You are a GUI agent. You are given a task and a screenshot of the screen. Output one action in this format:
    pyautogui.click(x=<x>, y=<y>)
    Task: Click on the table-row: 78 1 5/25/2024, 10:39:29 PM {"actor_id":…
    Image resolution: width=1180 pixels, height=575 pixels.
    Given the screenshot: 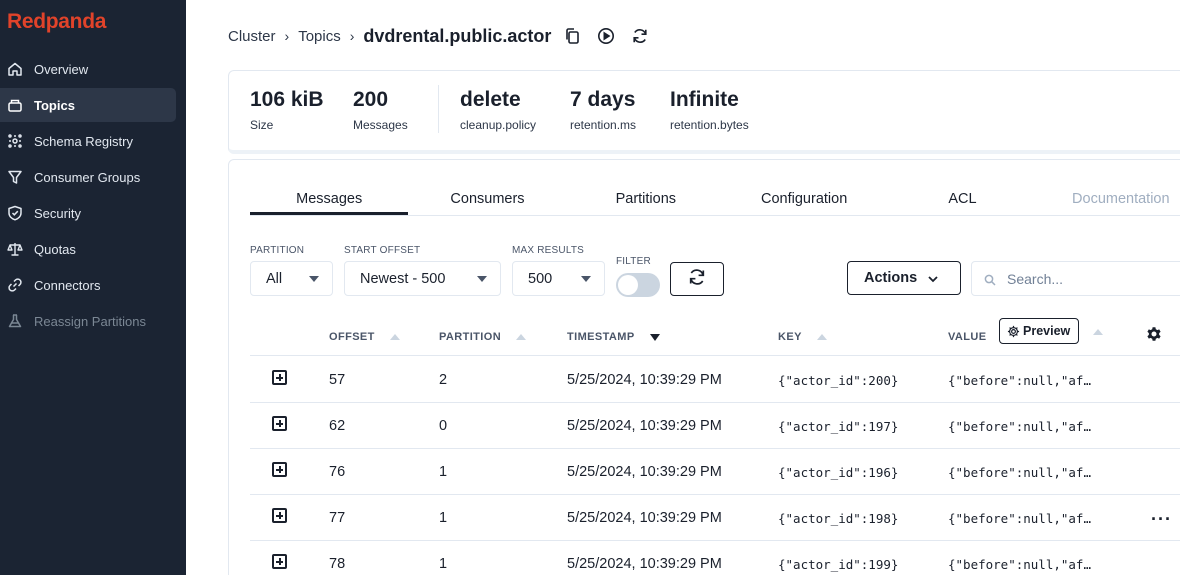 What is the action you would take?
    pyautogui.click(x=715, y=558)
    